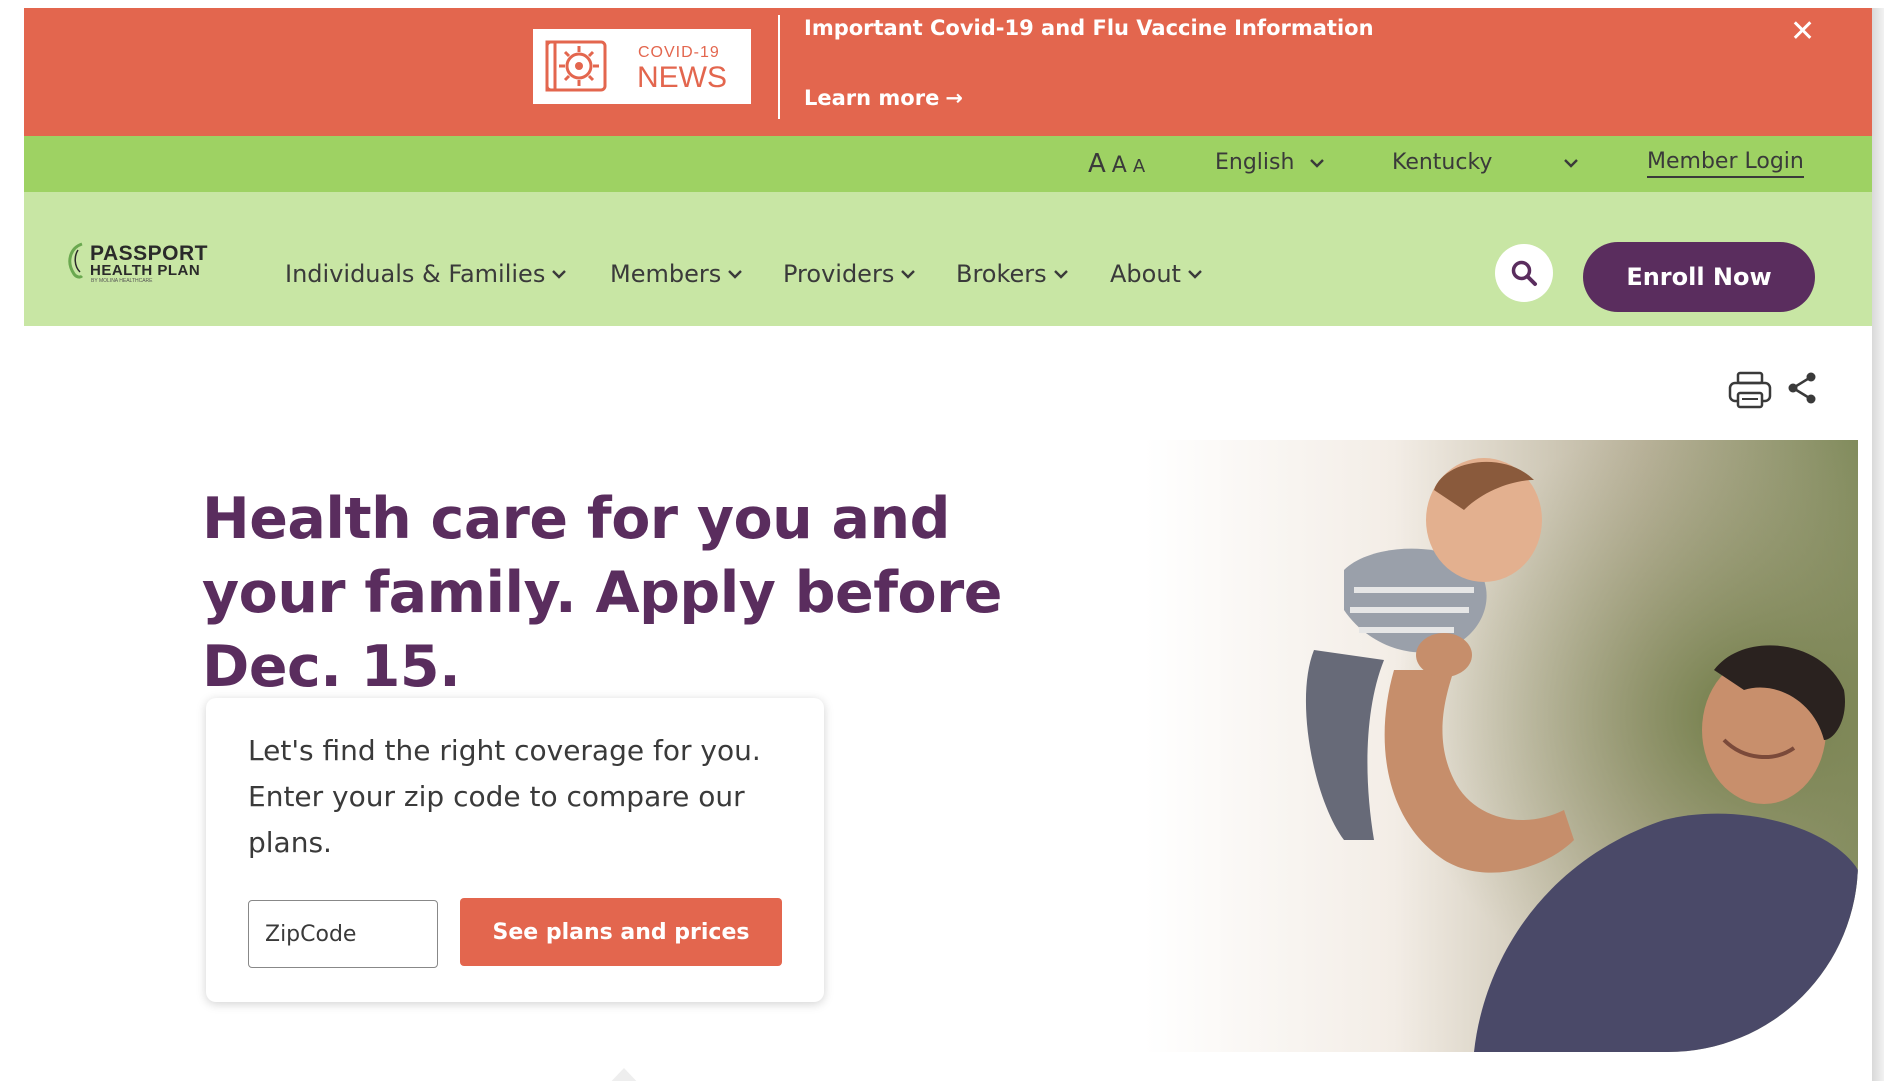  Describe the element at coordinates (666, 274) in the screenshot. I see `nav-label: Members` at that location.